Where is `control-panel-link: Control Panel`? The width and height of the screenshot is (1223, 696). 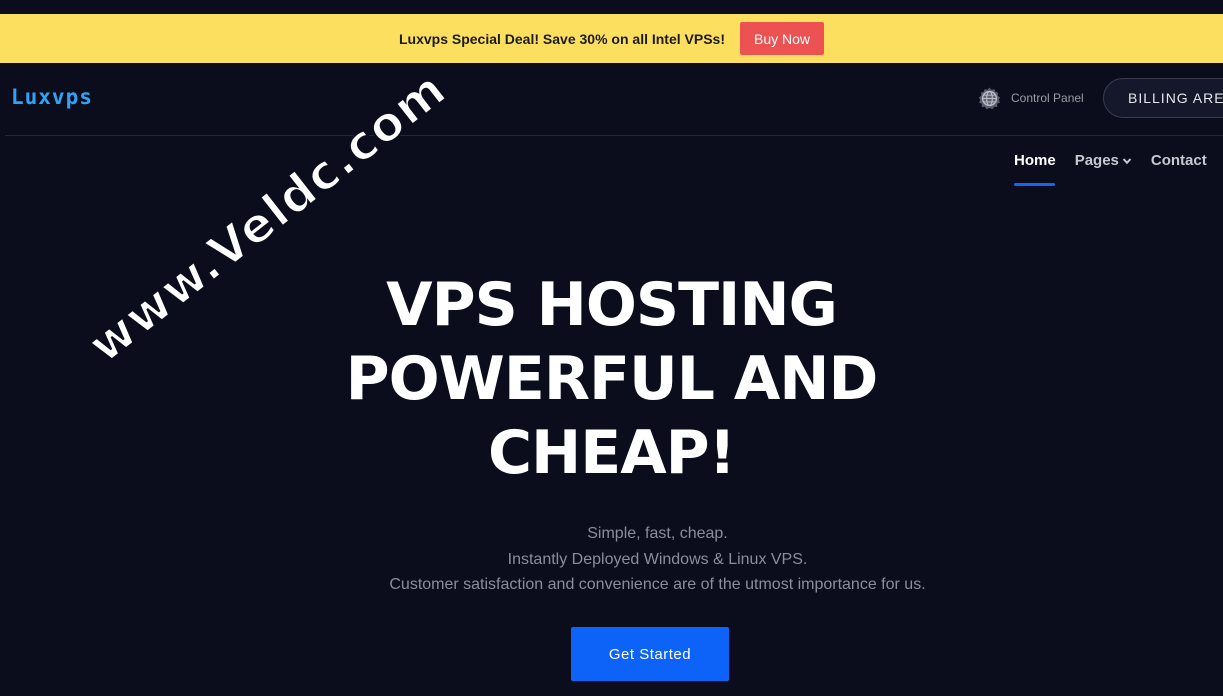
control-panel-link: Control Panel is located at coordinates (1030, 98).